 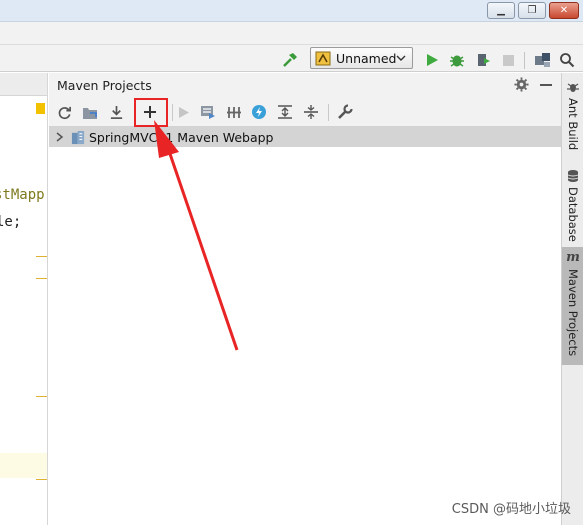 I want to click on code-line: stMapp, so click(x=22, y=195).